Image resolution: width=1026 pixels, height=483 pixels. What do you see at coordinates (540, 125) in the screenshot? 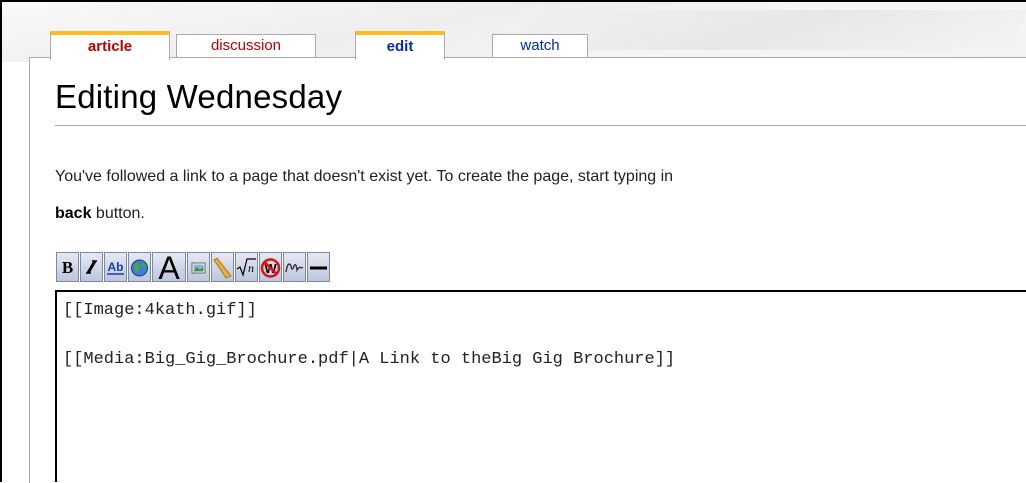
I see `title-divider` at bounding box center [540, 125].